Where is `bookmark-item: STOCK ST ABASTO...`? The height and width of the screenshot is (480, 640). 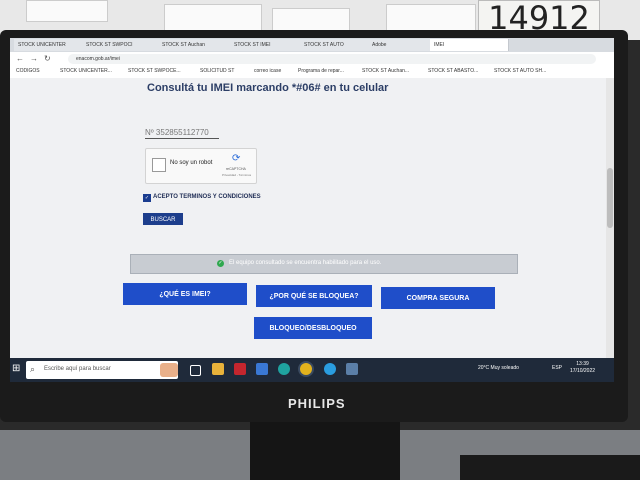
bookmark-item: STOCK ST ABASTO... is located at coordinates (453, 71).